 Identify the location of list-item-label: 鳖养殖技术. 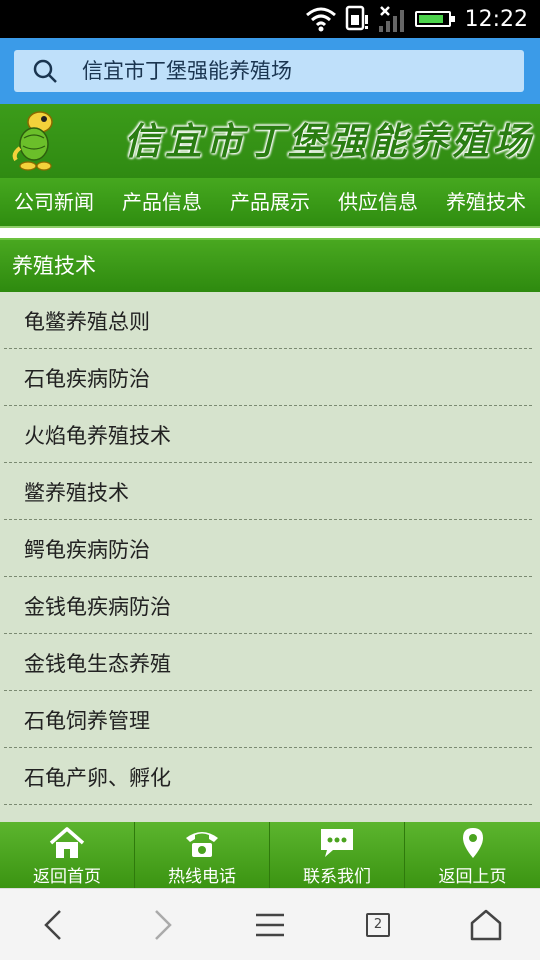
(76, 491).